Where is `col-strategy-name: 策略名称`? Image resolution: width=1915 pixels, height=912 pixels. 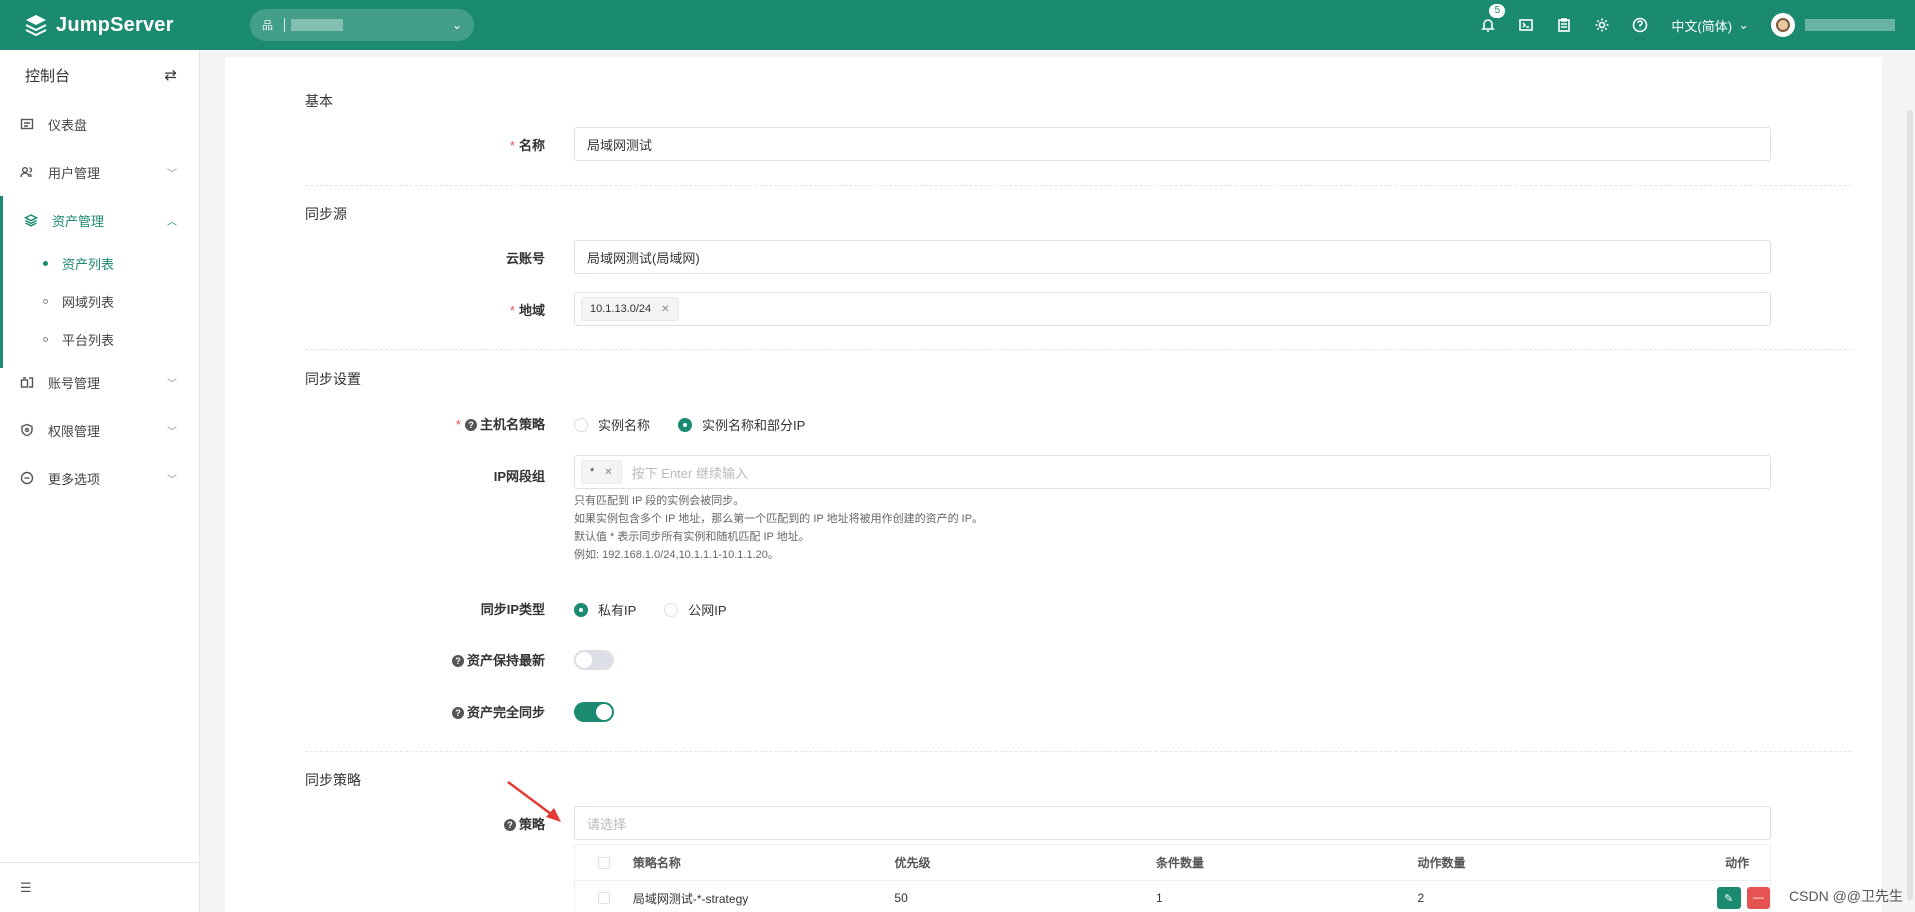
col-strategy-name: 策略名称 is located at coordinates (656, 863).